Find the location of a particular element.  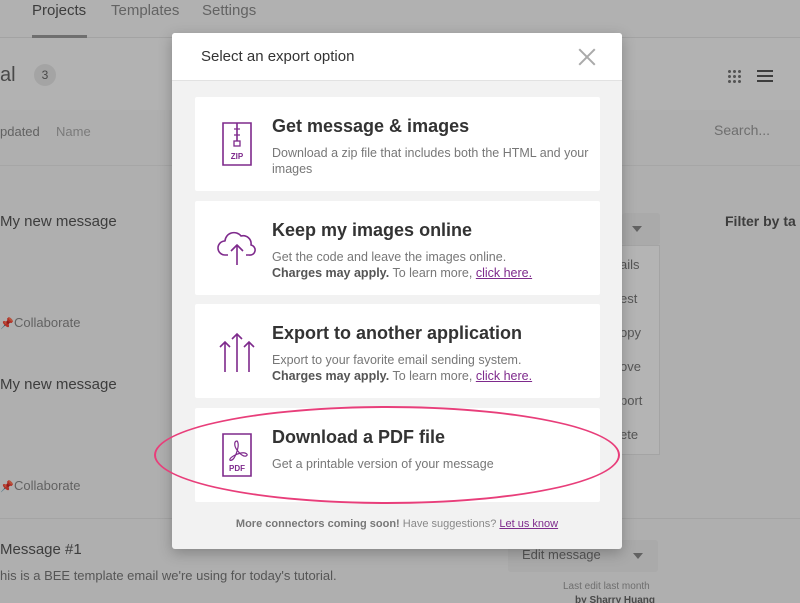

modal-title: Select an export option is located at coordinates (278, 56).